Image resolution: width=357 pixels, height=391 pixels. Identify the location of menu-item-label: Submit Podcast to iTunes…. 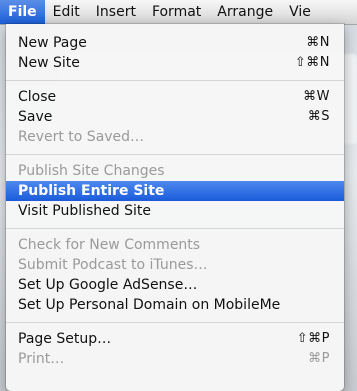
(113, 265).